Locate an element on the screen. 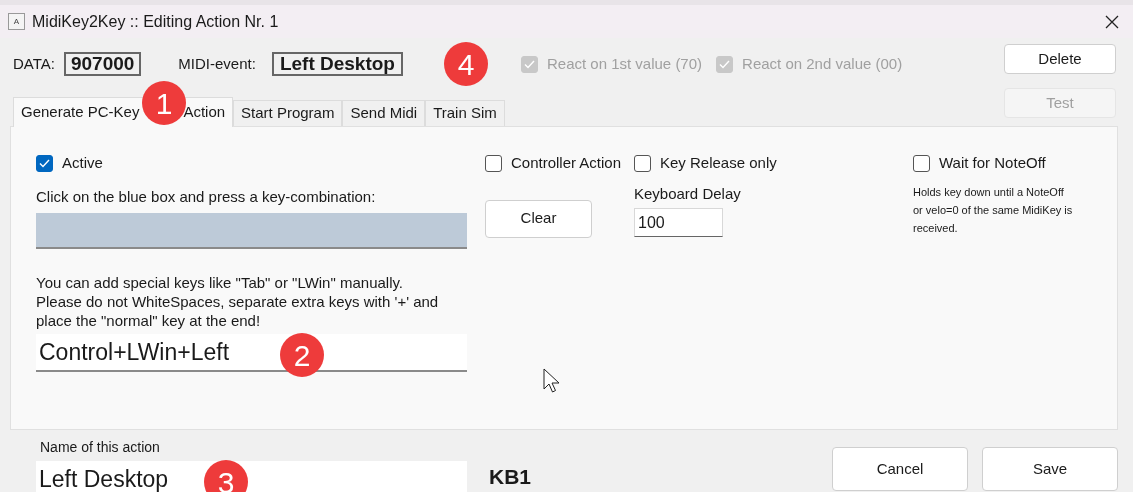  tab: Start Program is located at coordinates (288, 113).